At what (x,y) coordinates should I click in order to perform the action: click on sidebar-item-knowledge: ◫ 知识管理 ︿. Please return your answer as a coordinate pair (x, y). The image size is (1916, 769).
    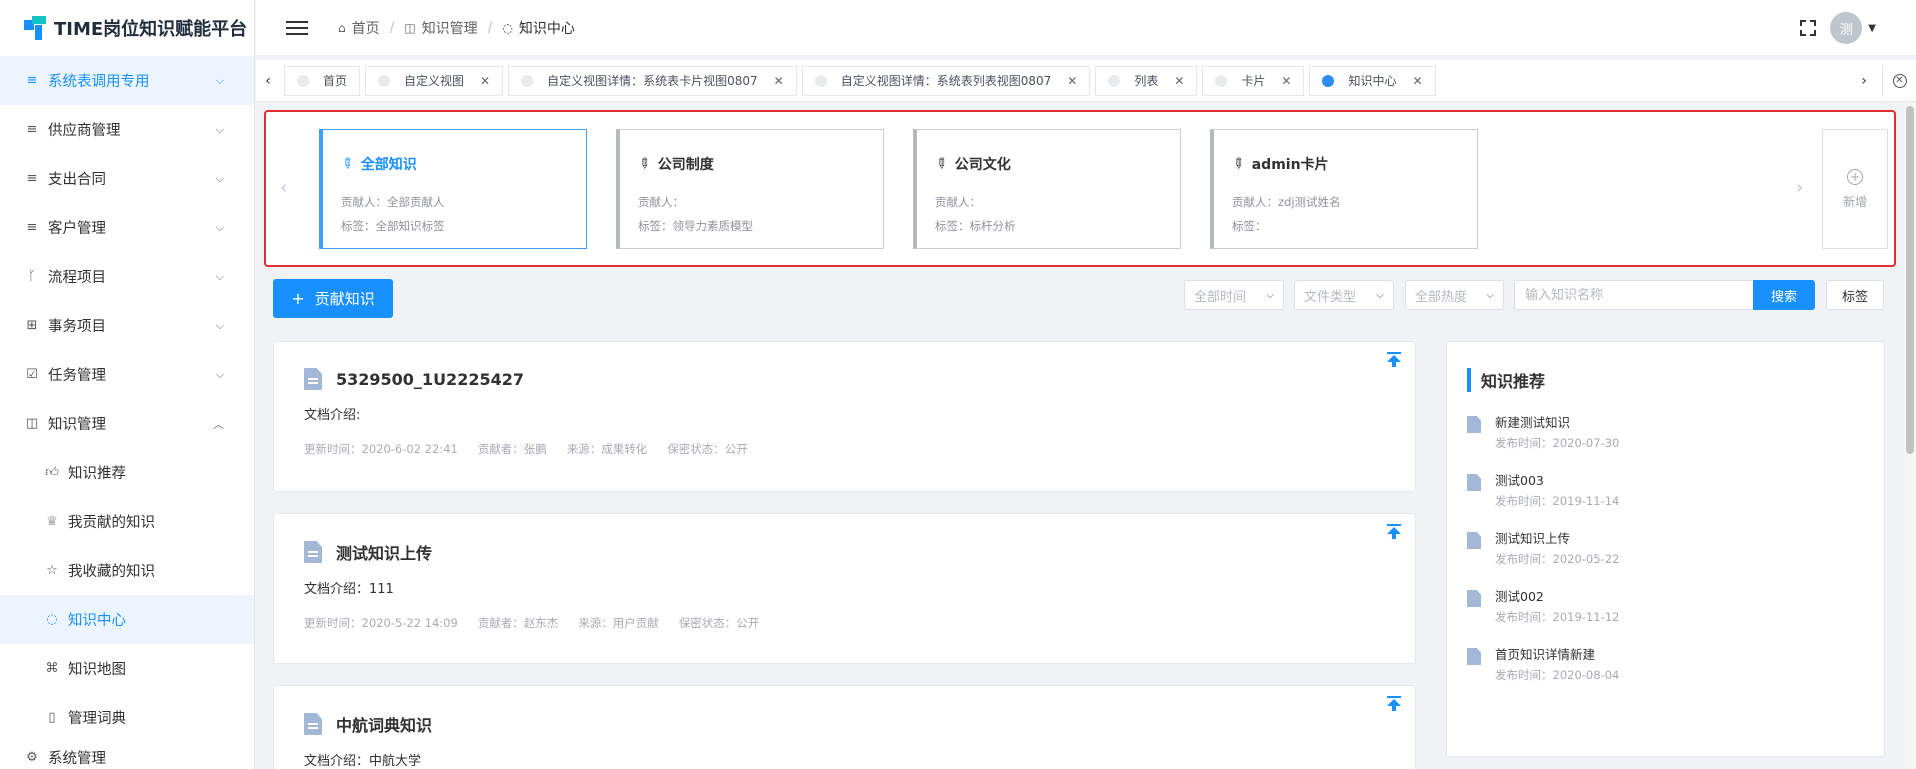
    Looking at the image, I should click on (127, 423).